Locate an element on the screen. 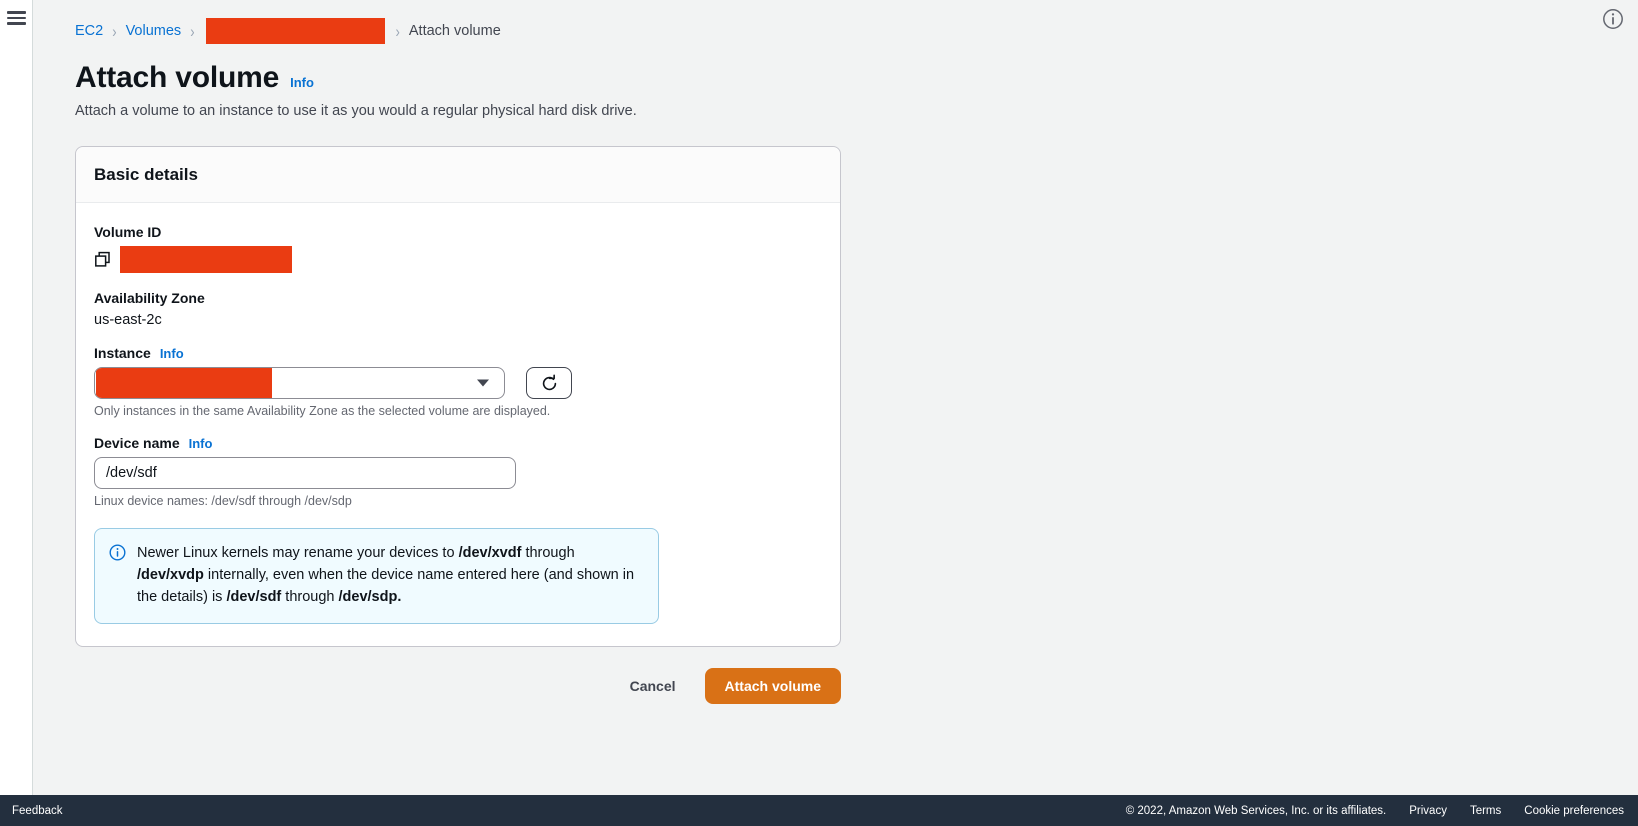 This screenshot has width=1638, height=826. page-info-link: Info is located at coordinates (302, 82).